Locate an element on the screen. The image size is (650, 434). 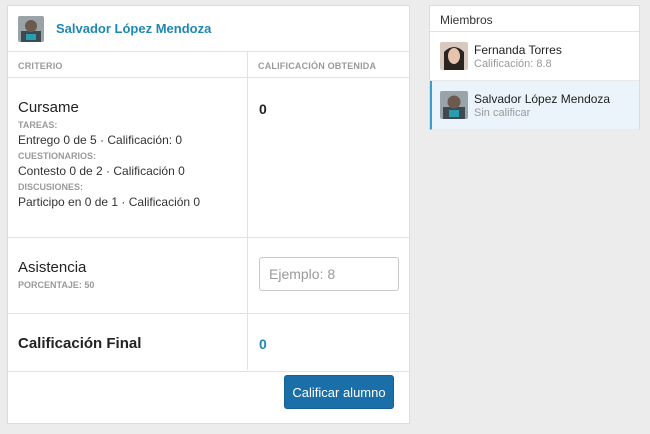
member-item-salvador: Salvador López Mendoza Sin calificar is located at coordinates (534, 105).